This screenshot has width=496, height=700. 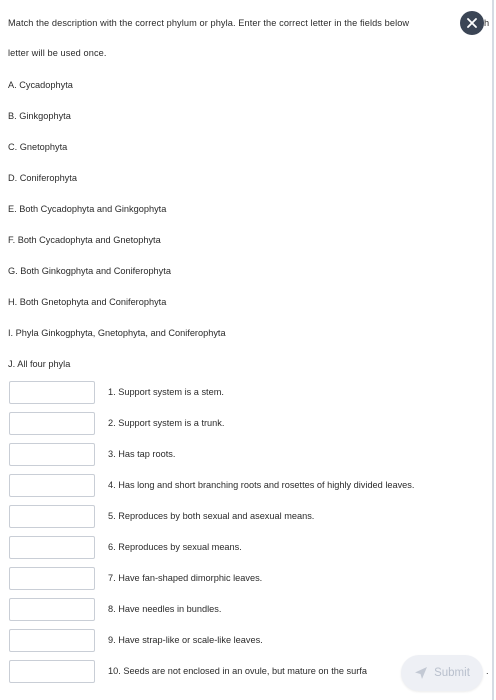 I want to click on option-d: D. Coniferophyta, so click(x=42, y=178).